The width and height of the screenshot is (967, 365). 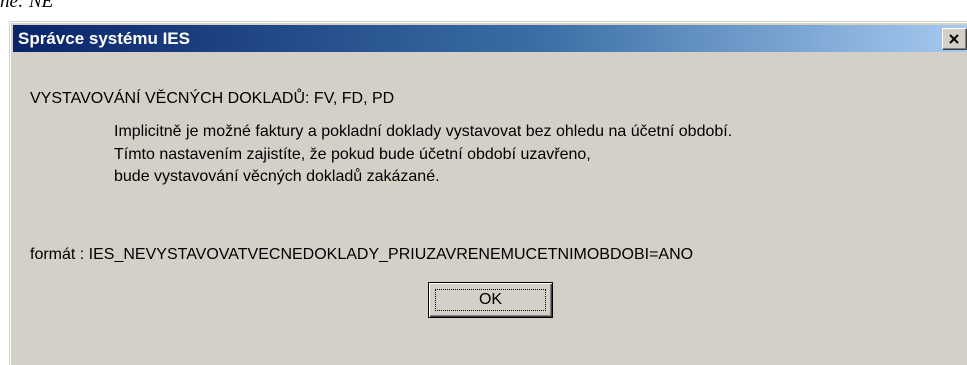 I want to click on ok-button: OK, so click(x=490, y=300).